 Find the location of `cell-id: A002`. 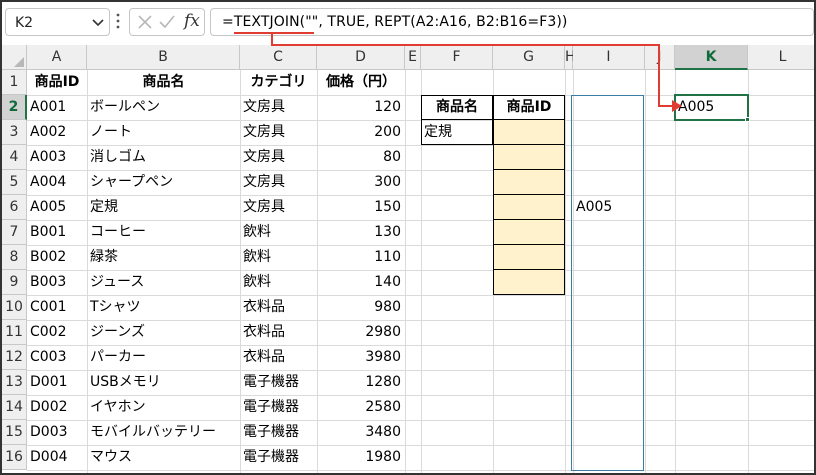

cell-id: A002 is located at coordinates (57, 132).